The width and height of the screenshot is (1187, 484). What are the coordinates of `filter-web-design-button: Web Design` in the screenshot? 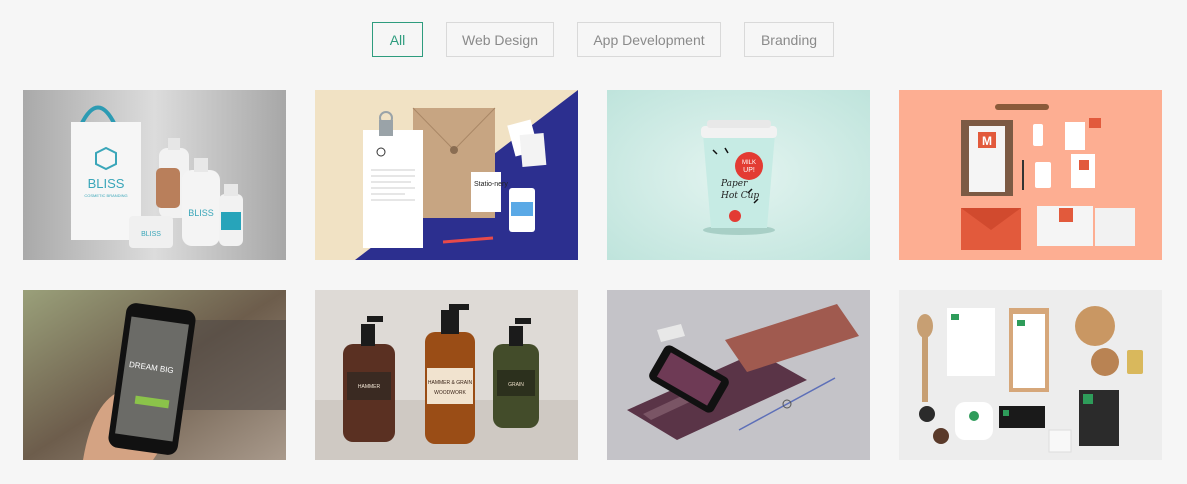 It's located at (500, 39).